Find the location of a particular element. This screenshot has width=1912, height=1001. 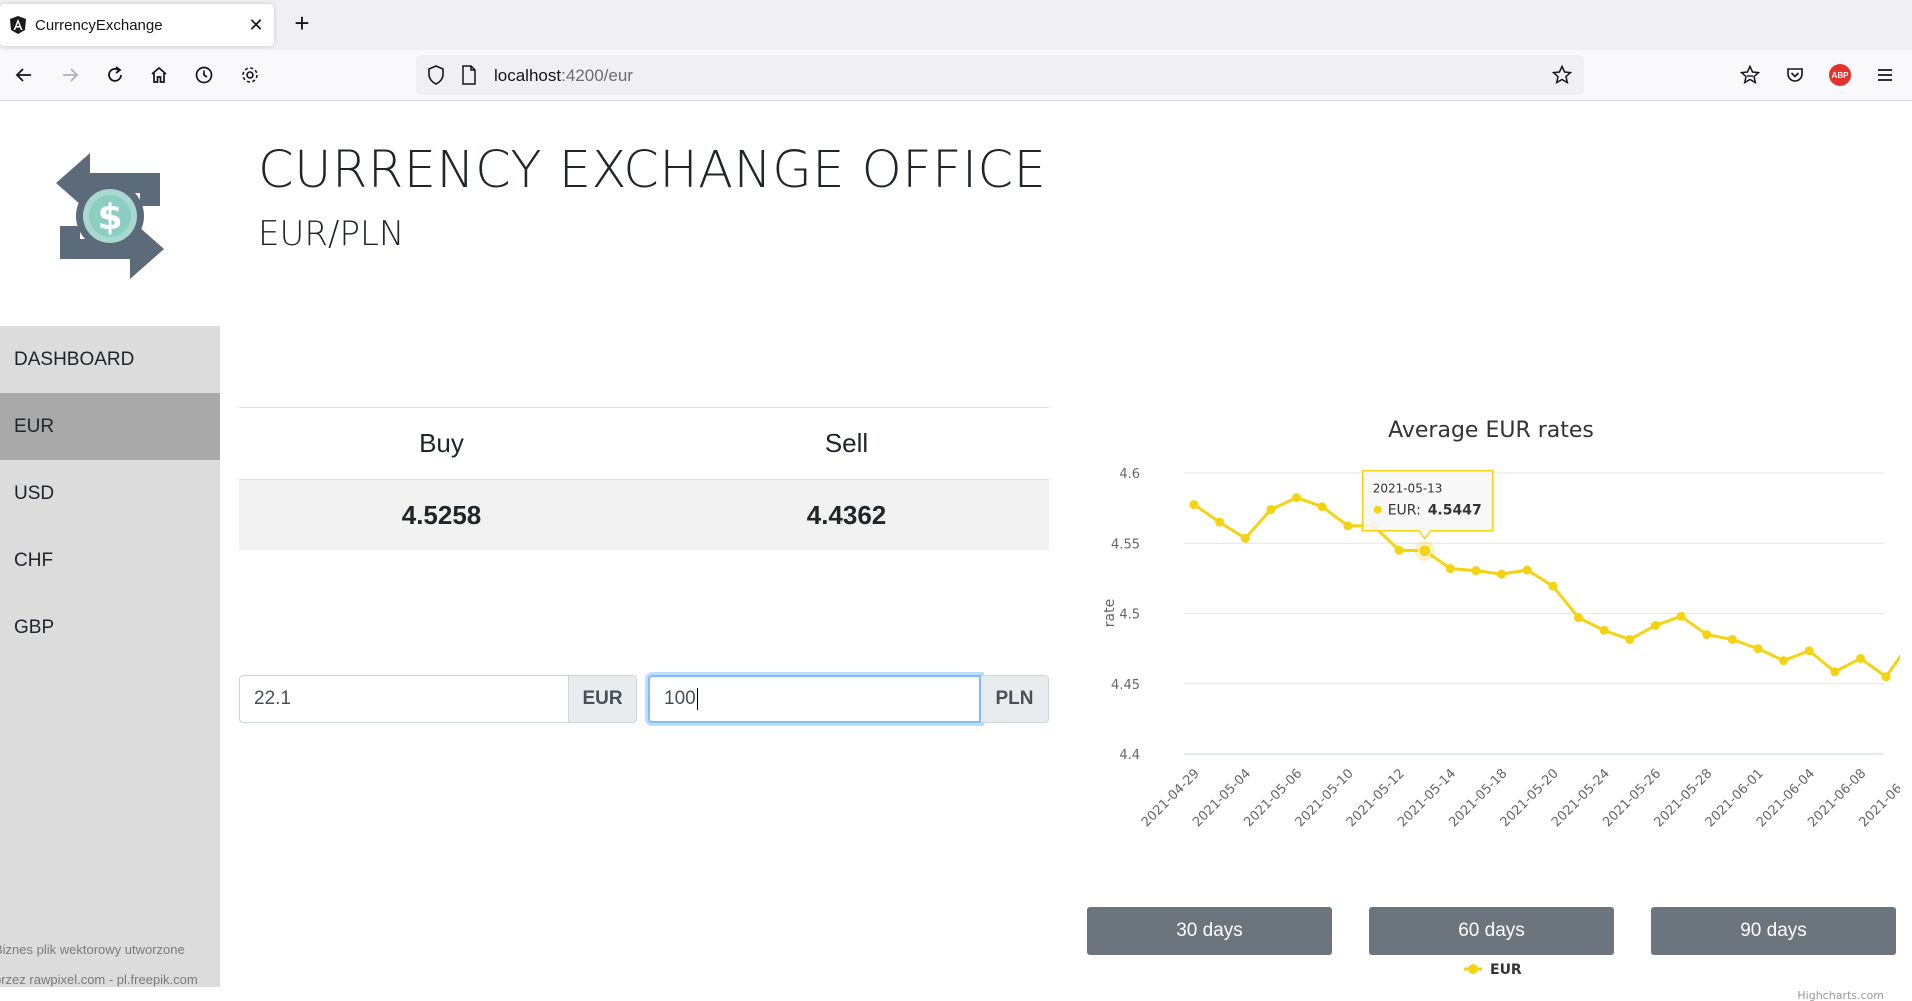

pln-amount-input: 100 is located at coordinates (814, 699).